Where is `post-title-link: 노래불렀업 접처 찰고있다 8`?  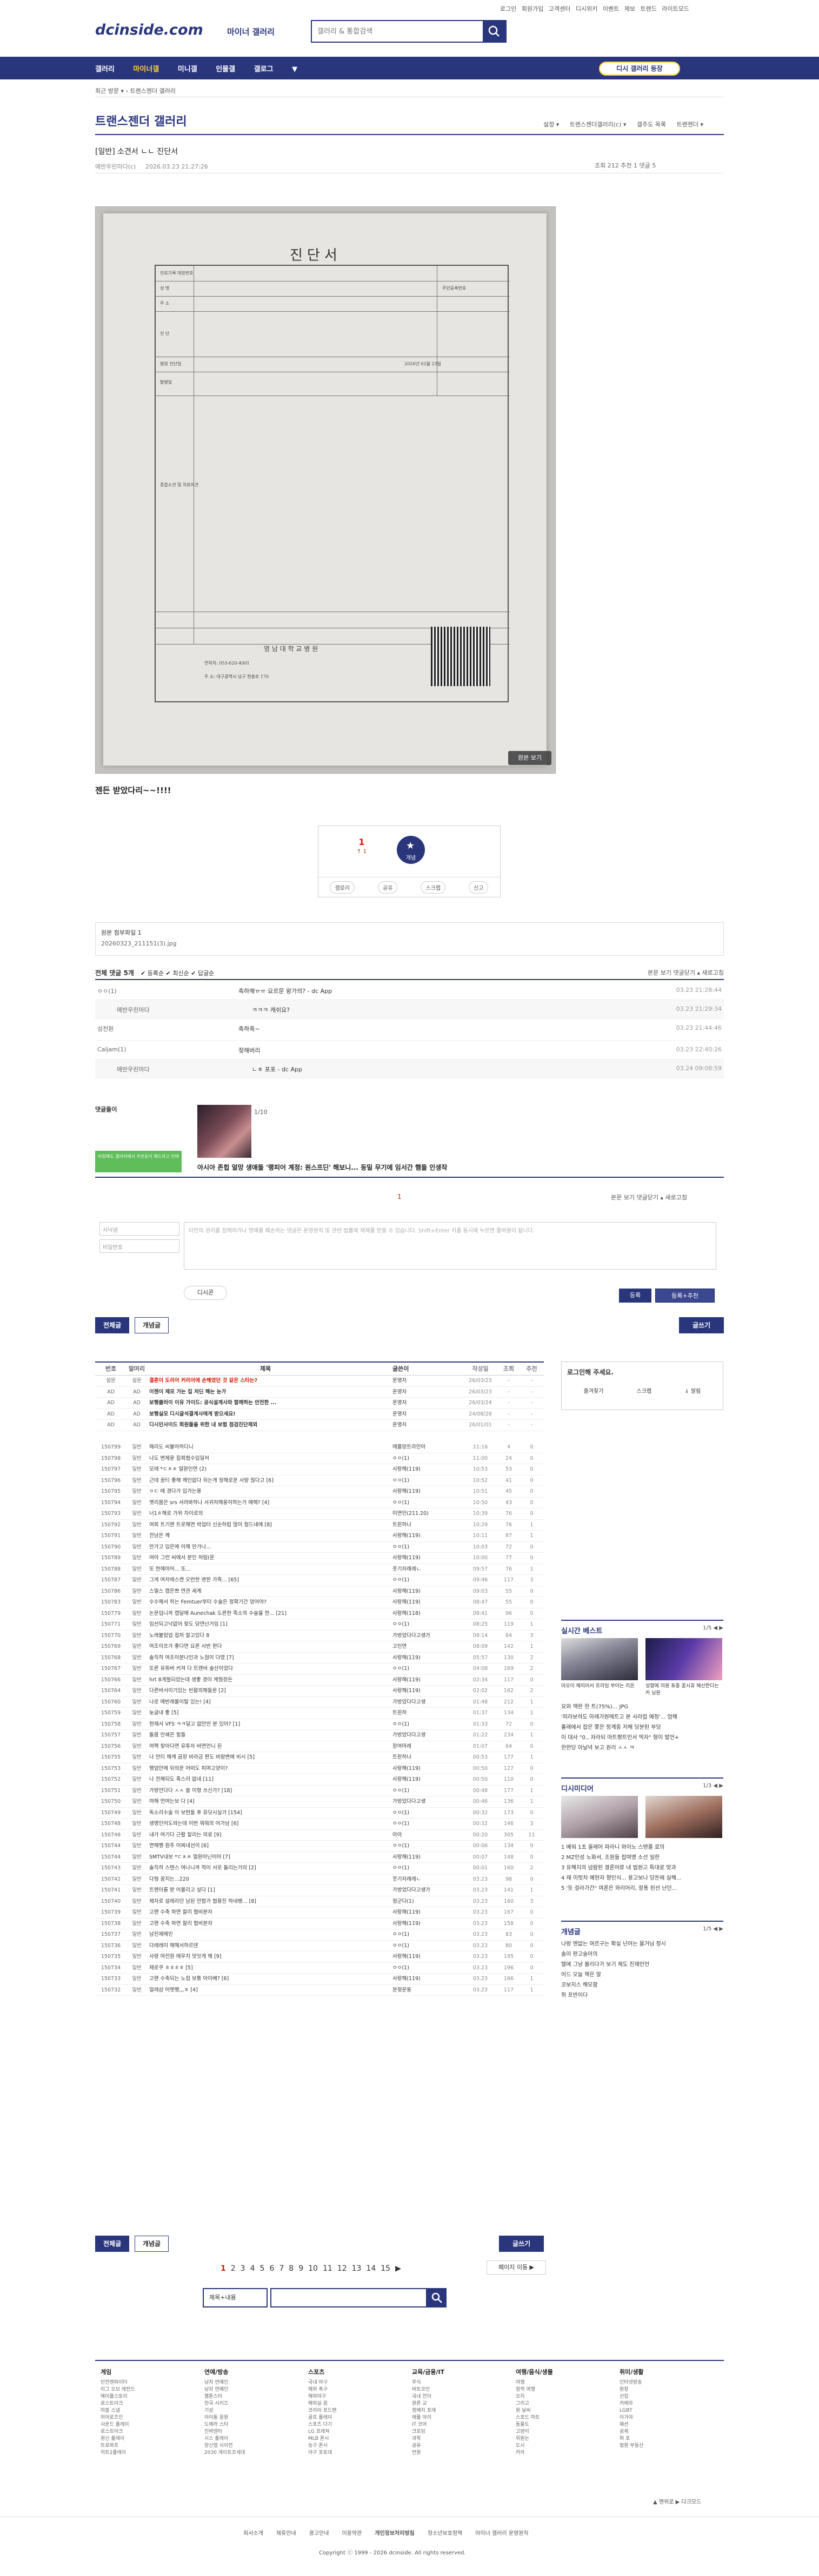
post-title-link: 노래불렀업 접처 찰고있다 8 is located at coordinates (266, 1636).